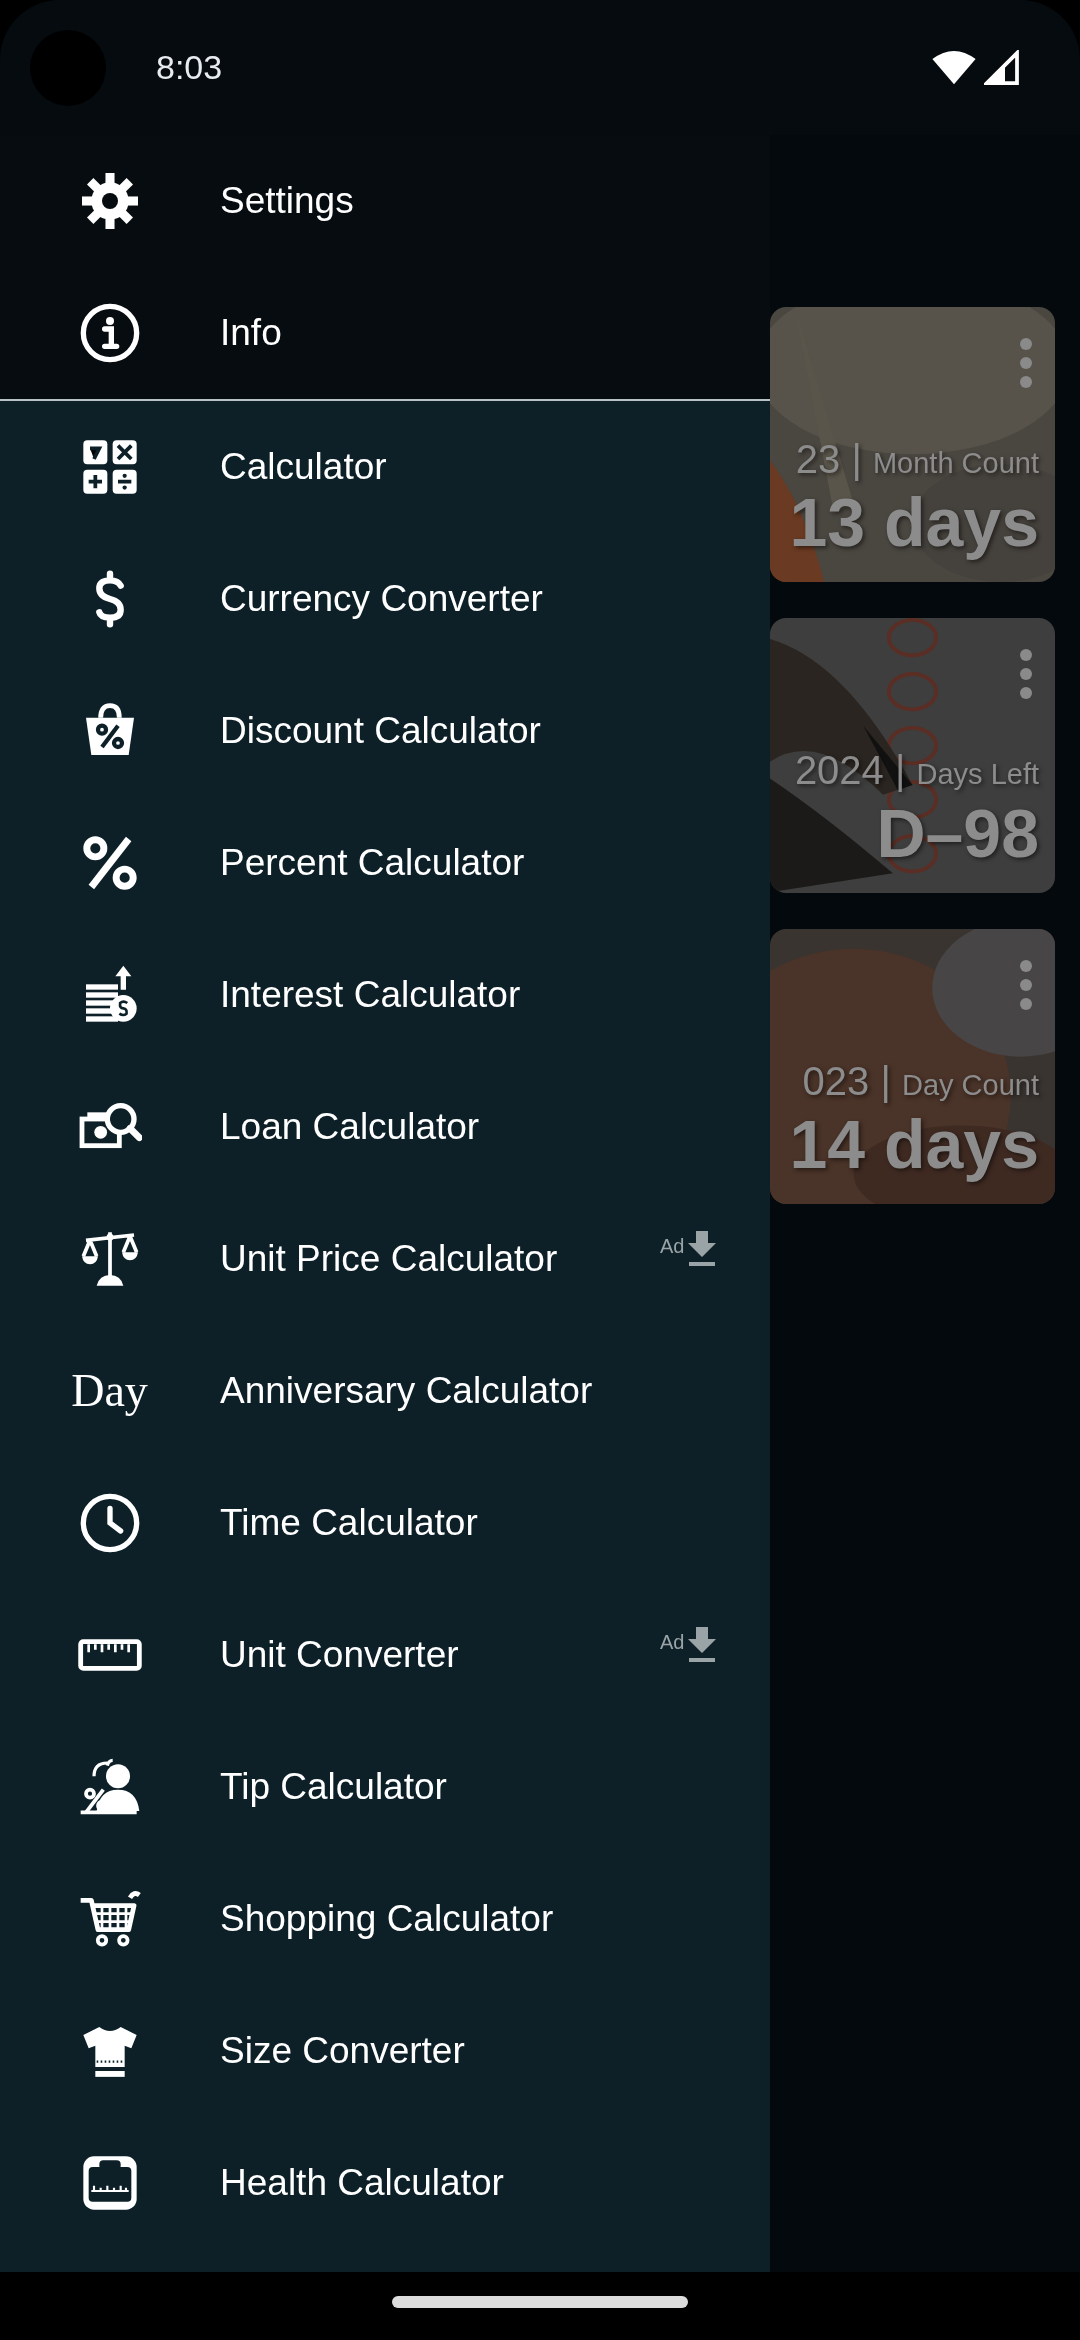  What do you see at coordinates (914, 523) in the screenshot?
I see `card-value: 13 days` at bounding box center [914, 523].